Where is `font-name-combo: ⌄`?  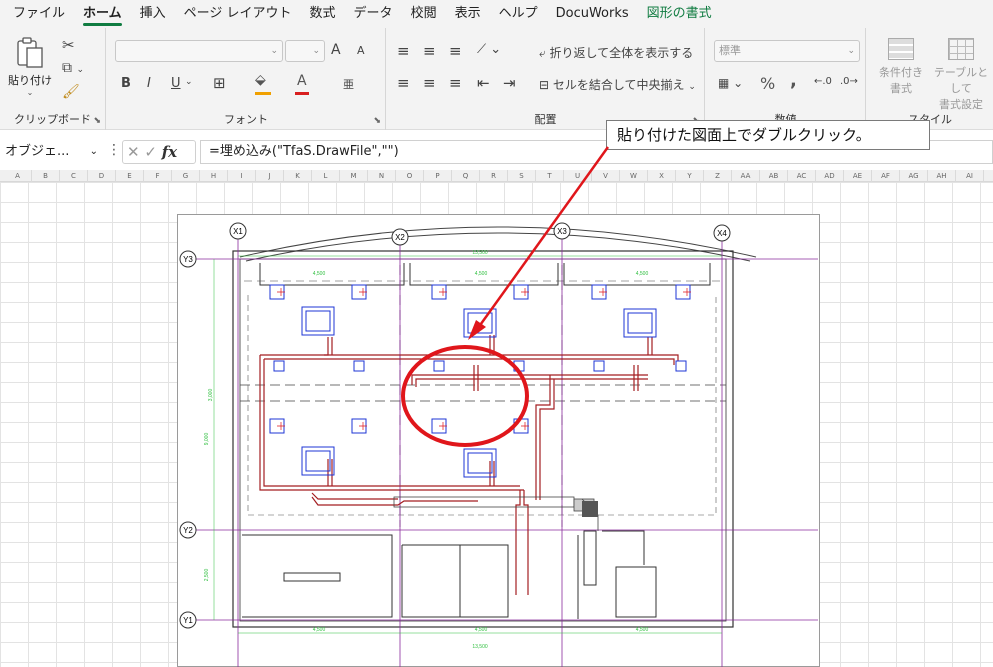
font-name-combo: ⌄ is located at coordinates (199, 51).